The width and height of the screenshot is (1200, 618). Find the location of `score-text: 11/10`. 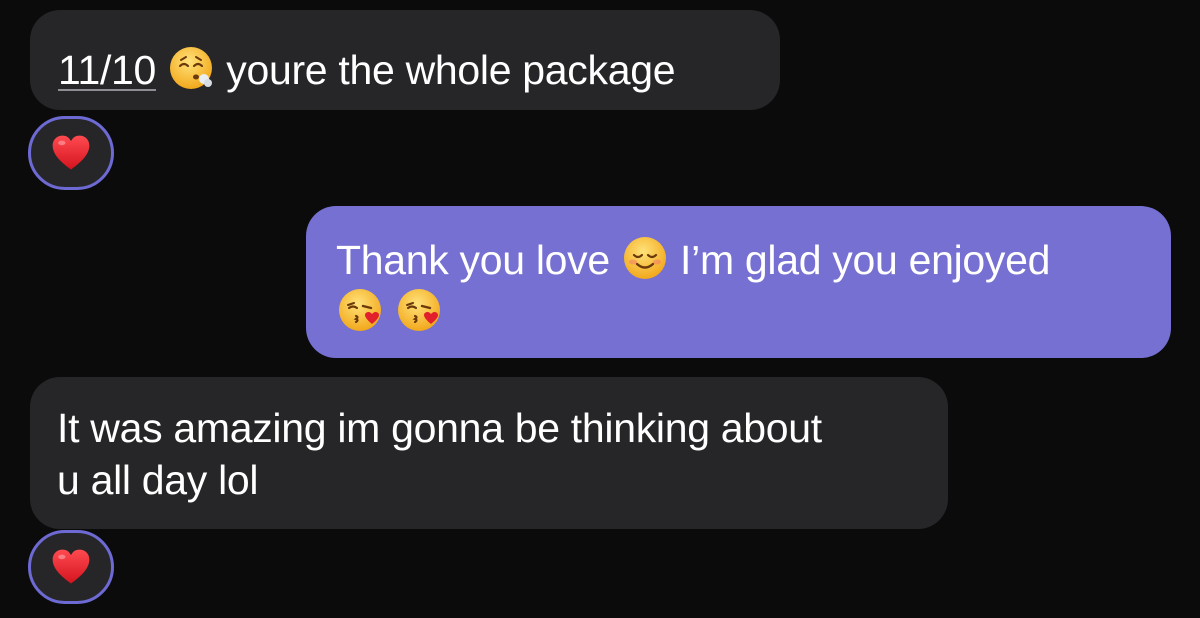

score-text: 11/10 is located at coordinates (107, 70).